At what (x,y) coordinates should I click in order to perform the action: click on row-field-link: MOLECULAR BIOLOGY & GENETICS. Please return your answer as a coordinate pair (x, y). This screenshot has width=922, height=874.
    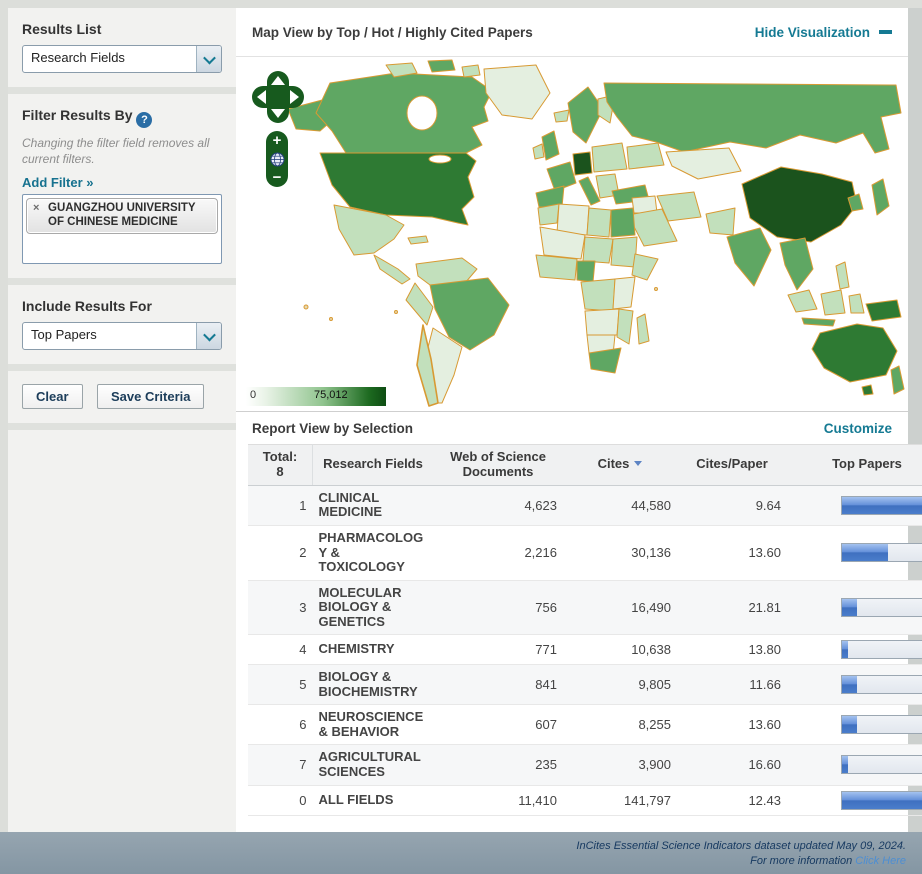
    Looking at the image, I should click on (372, 608).